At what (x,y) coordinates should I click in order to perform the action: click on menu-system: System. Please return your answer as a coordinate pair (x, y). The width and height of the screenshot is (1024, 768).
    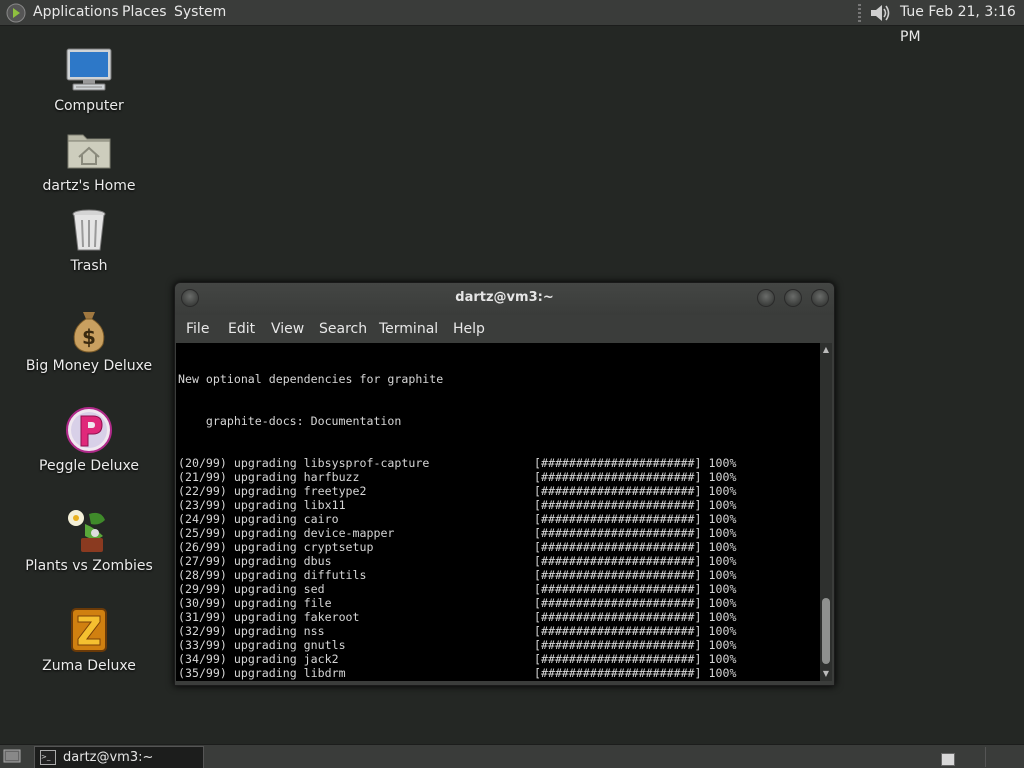
    Looking at the image, I should click on (200, 12).